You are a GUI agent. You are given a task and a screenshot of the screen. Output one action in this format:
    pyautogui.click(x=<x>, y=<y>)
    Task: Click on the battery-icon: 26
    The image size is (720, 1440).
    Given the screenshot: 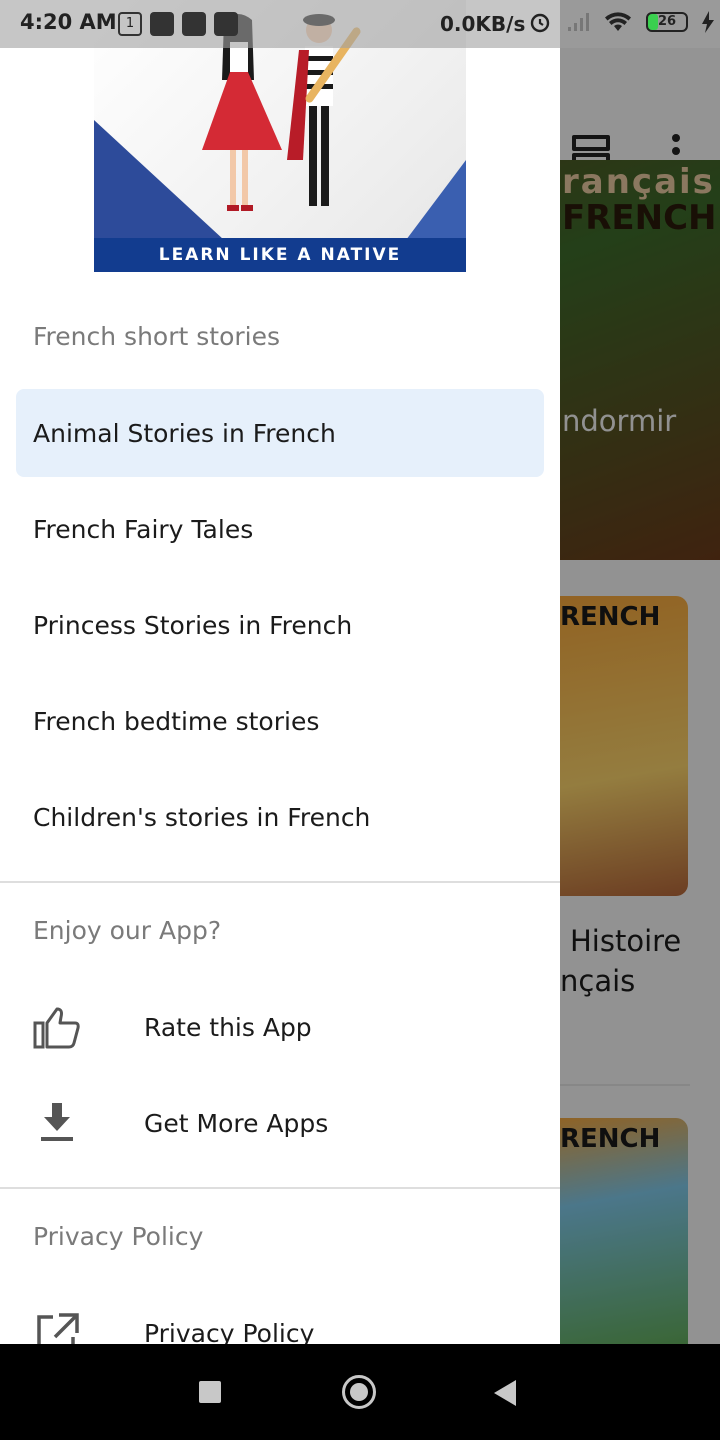 What is the action you would take?
    pyautogui.click(x=667, y=22)
    